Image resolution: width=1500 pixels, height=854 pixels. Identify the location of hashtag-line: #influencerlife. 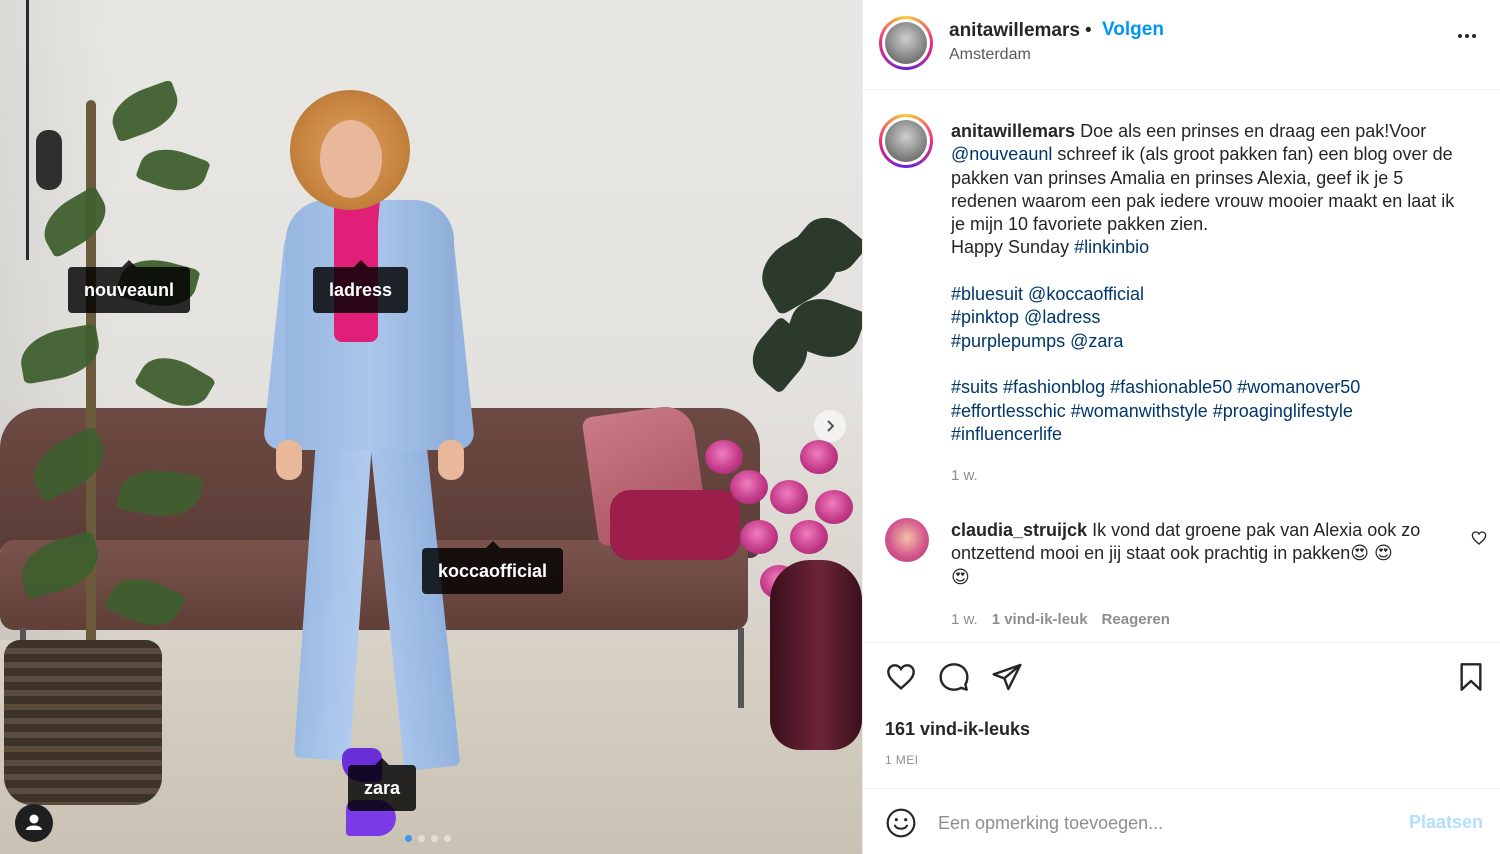
(1221, 434).